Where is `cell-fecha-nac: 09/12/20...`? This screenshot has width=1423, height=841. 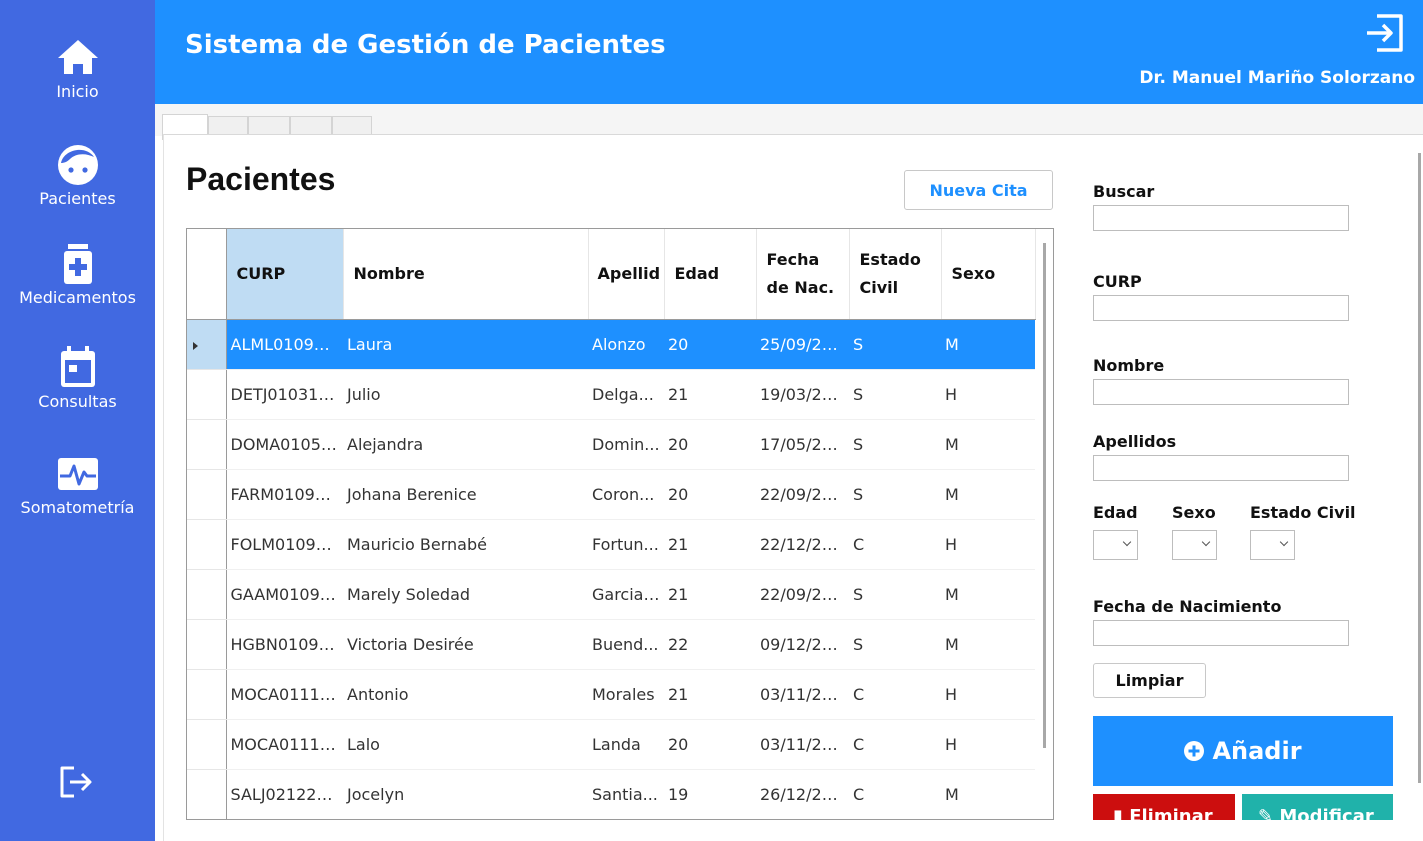 cell-fecha-nac: 09/12/20... is located at coordinates (802, 644).